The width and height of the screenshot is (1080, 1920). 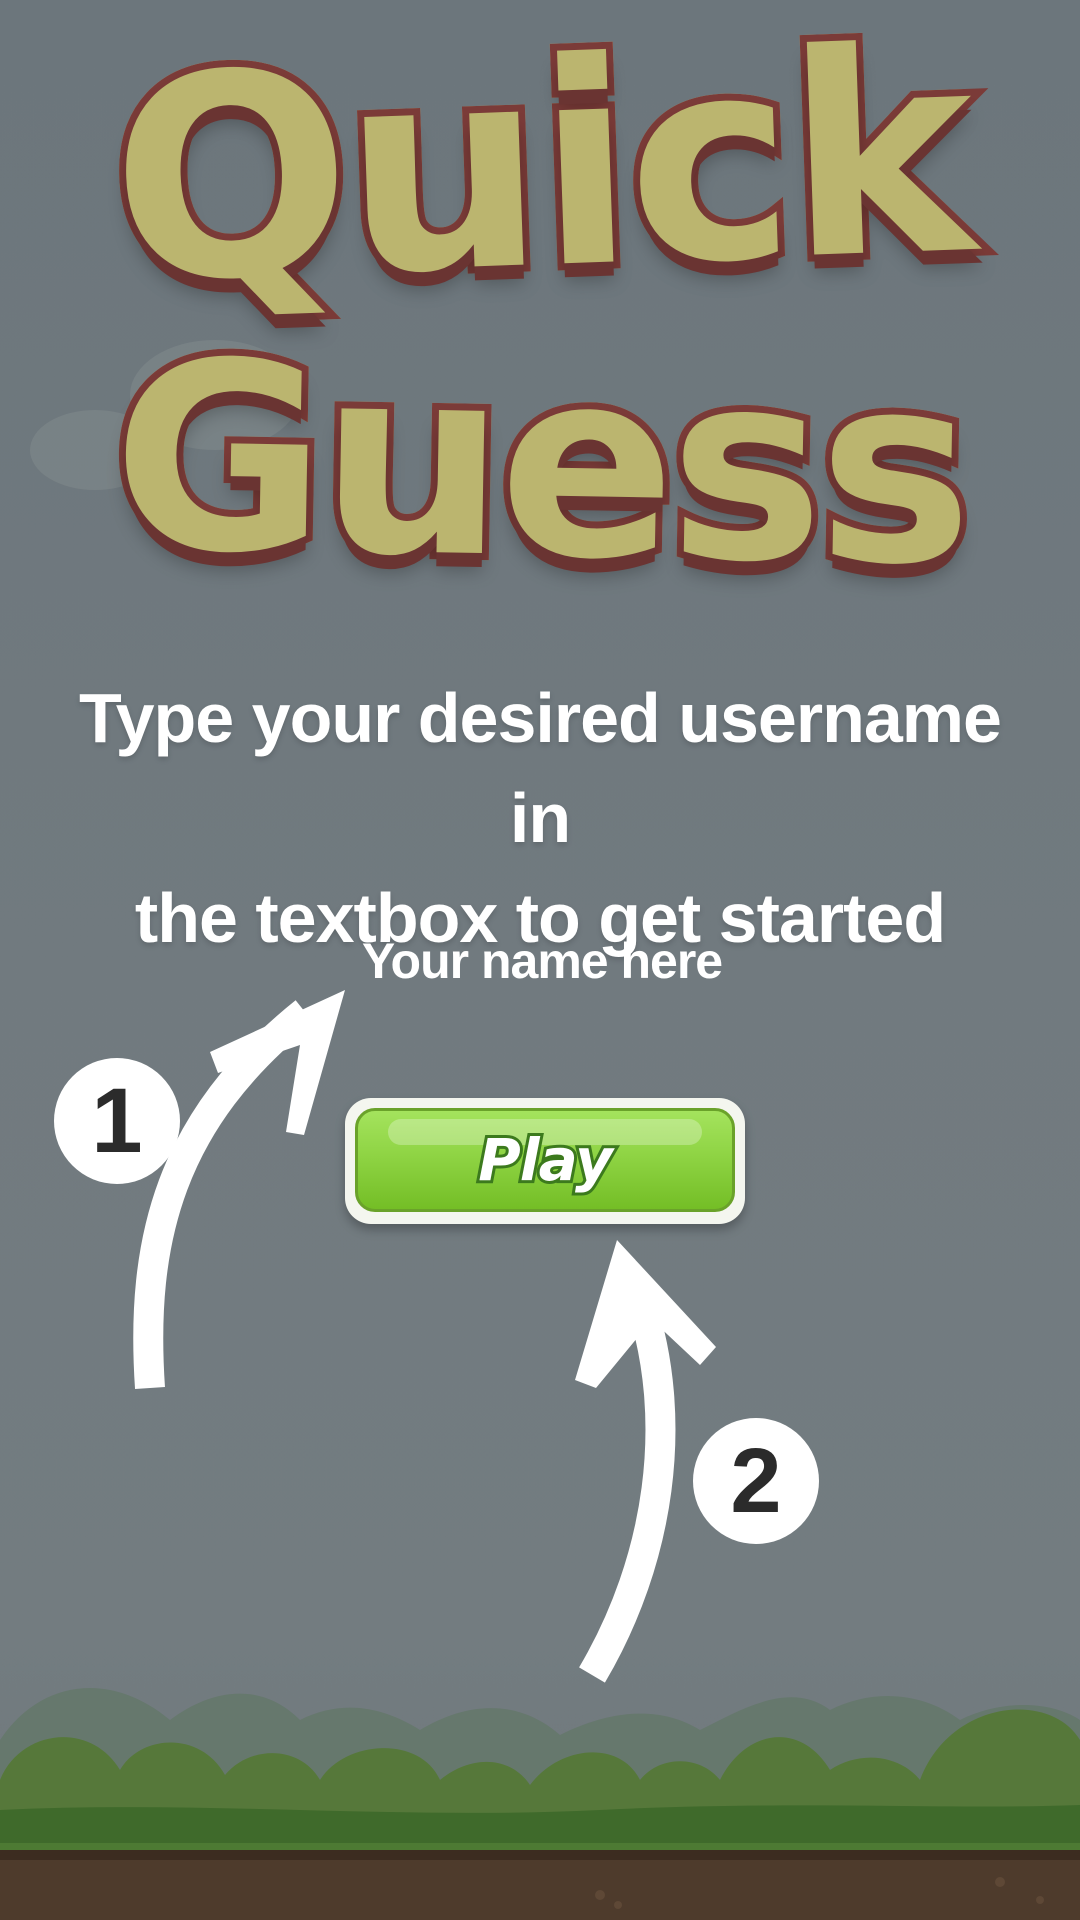 I want to click on arrow-2-head-icon, so click(x=645, y=1314).